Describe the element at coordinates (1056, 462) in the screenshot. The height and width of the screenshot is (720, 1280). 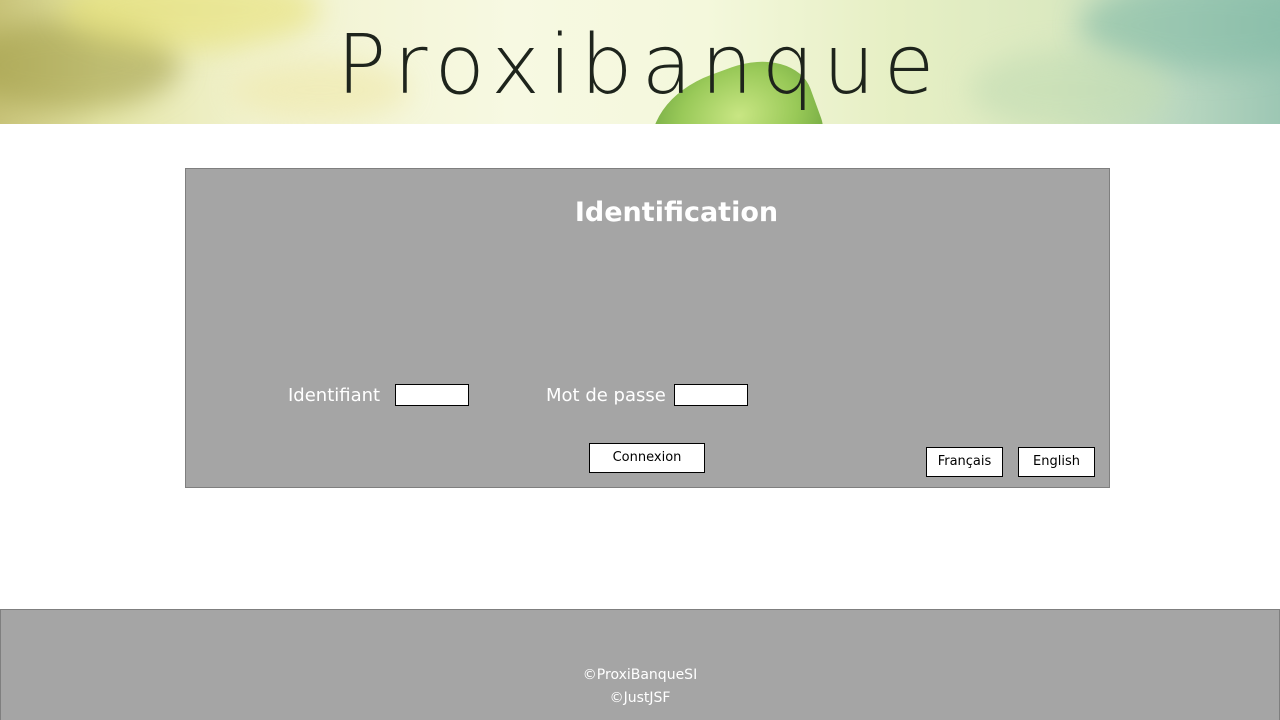
I see `language-english-button: English` at that location.